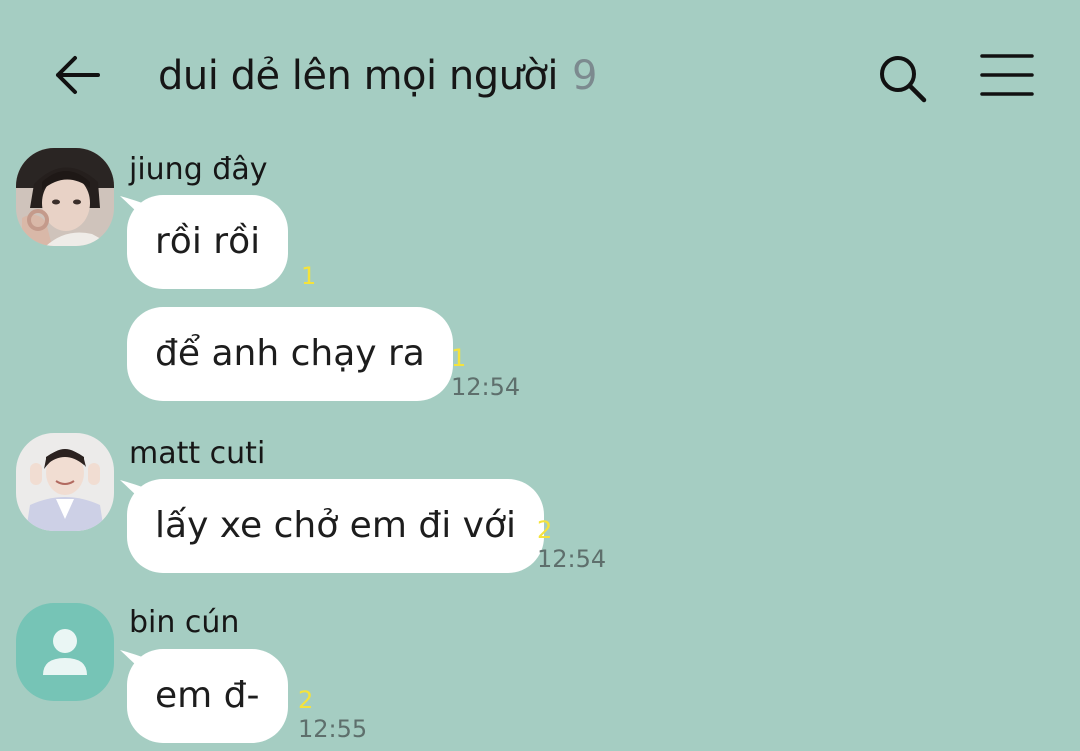 The image size is (1080, 751). What do you see at coordinates (198, 169) in the screenshot?
I see `sender-name: jiung đây` at bounding box center [198, 169].